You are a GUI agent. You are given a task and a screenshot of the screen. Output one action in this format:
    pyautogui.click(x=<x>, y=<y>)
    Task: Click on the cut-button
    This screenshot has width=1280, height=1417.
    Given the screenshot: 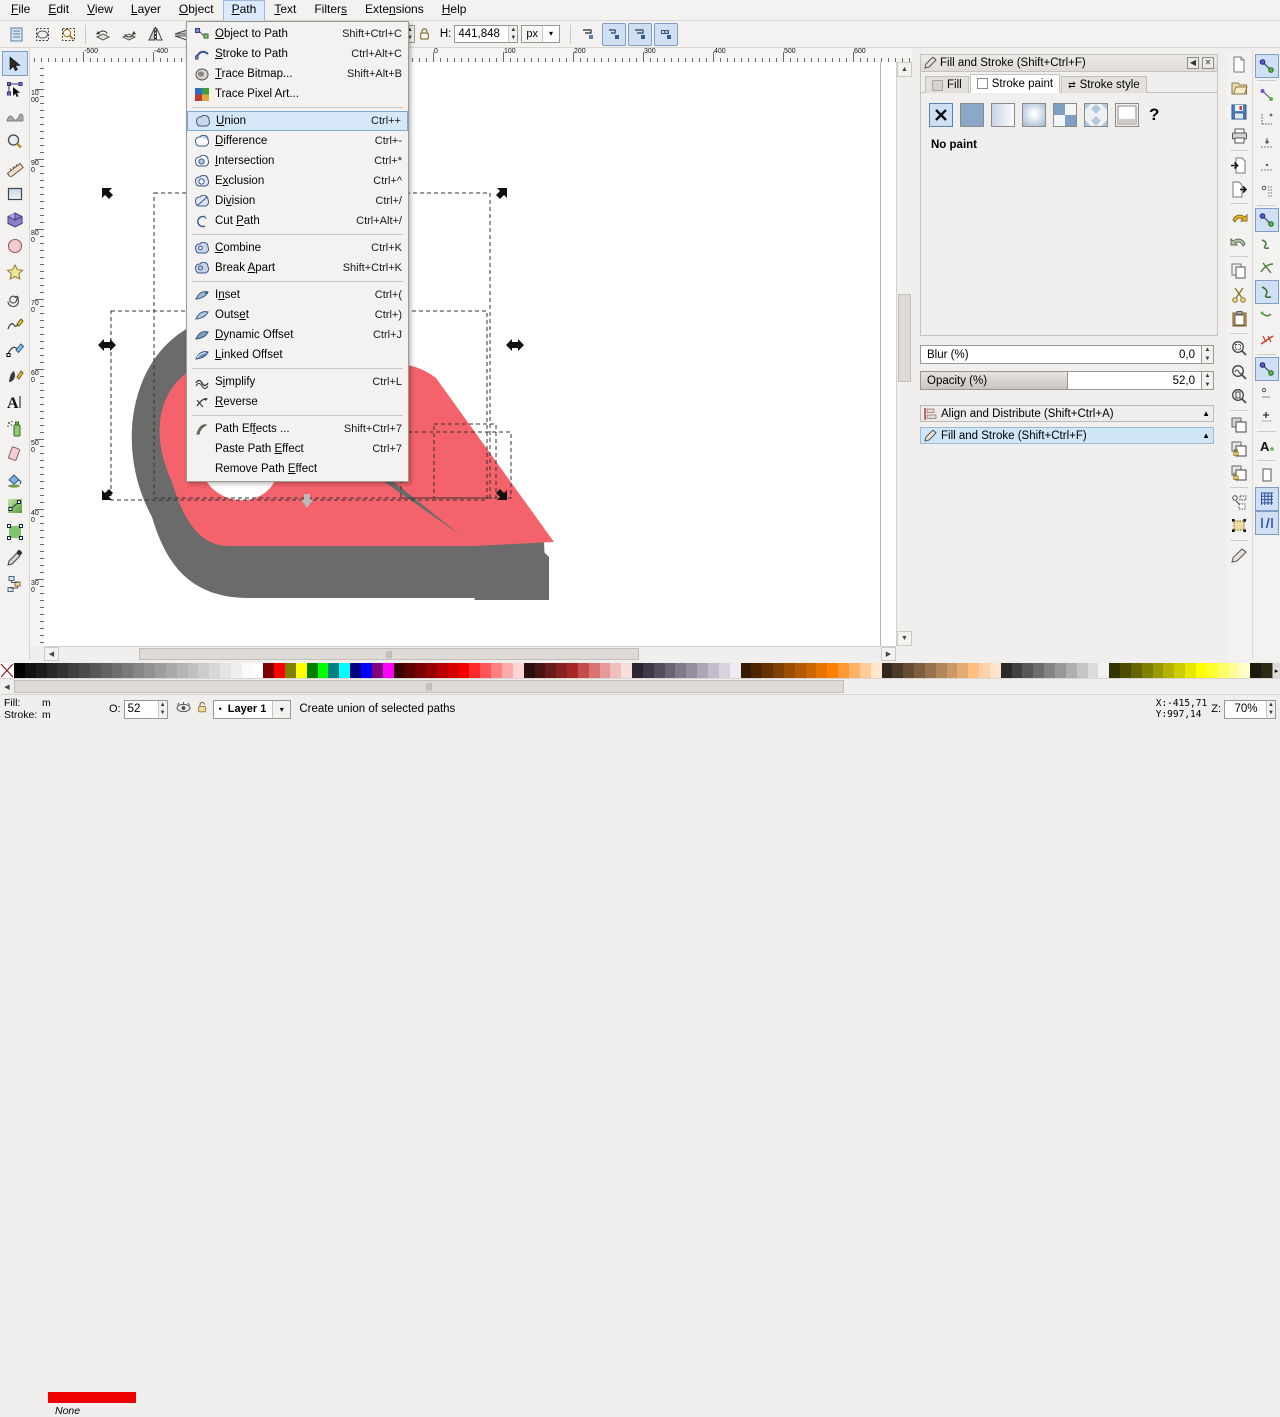 What is the action you would take?
    pyautogui.click(x=1239, y=295)
    